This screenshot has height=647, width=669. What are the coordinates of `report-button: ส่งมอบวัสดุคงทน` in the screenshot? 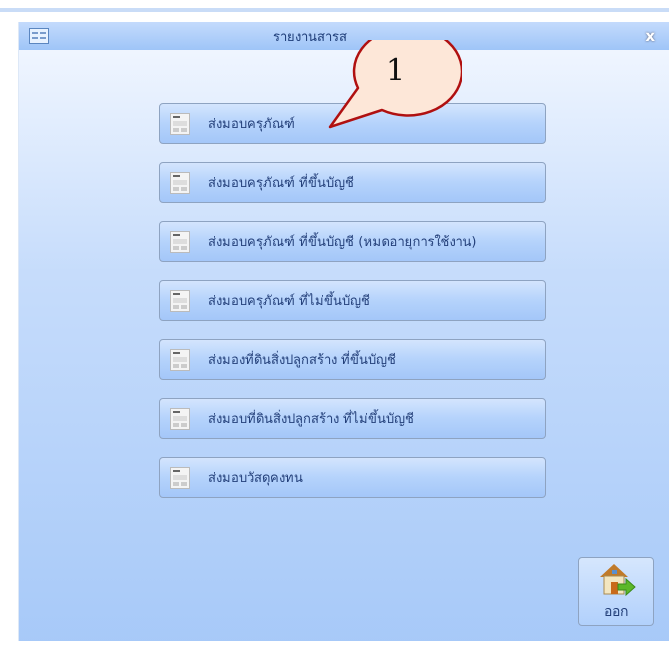 It's located at (352, 477).